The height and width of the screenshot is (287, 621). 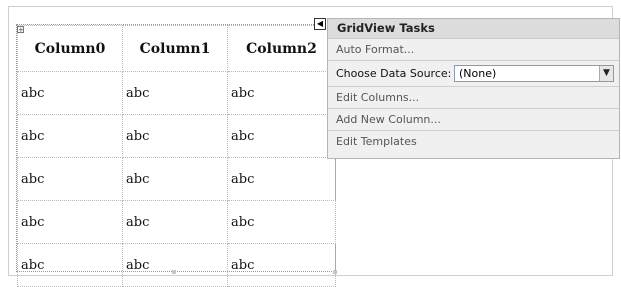 I want to click on grid-selector-icon: +, so click(x=20, y=30).